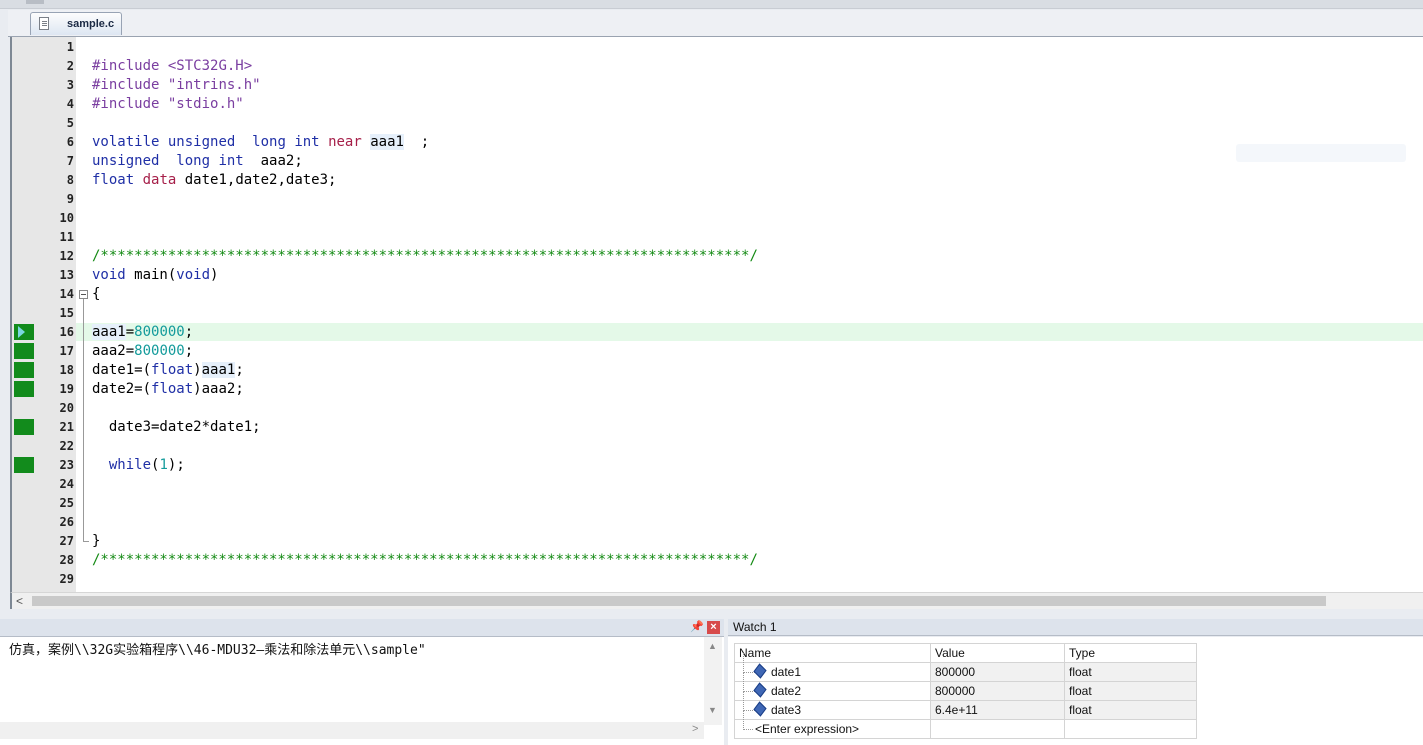  Describe the element at coordinates (711, 4) in the screenshot. I see `top-toolbar-strip` at that location.